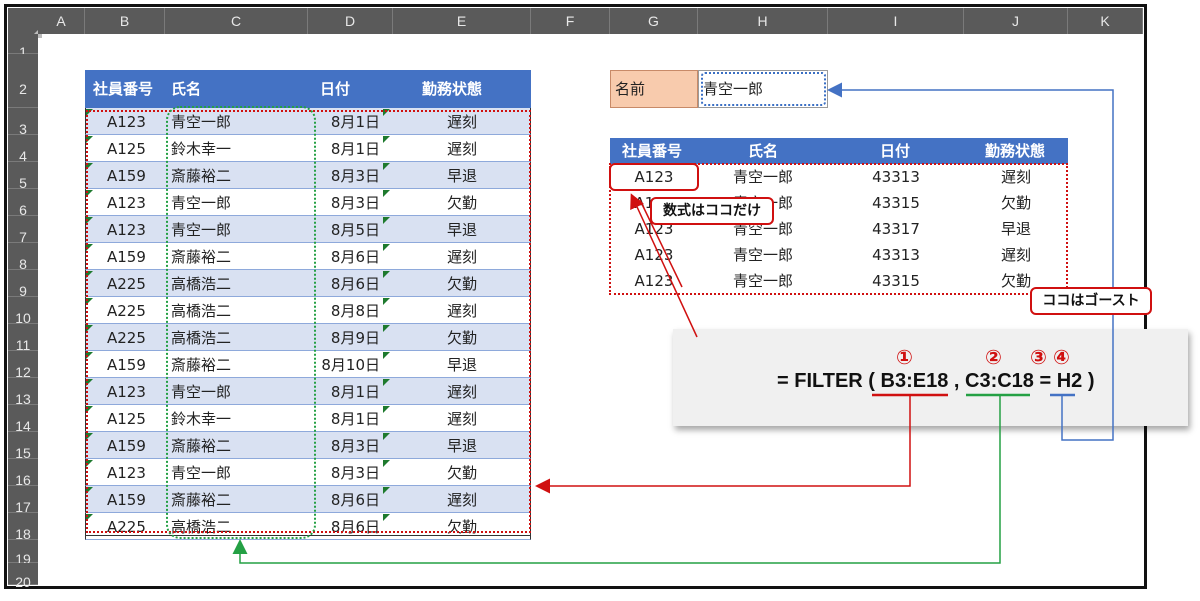 The image size is (1200, 601). I want to click on arrow-b3e18-to-table, so click(723, 444).